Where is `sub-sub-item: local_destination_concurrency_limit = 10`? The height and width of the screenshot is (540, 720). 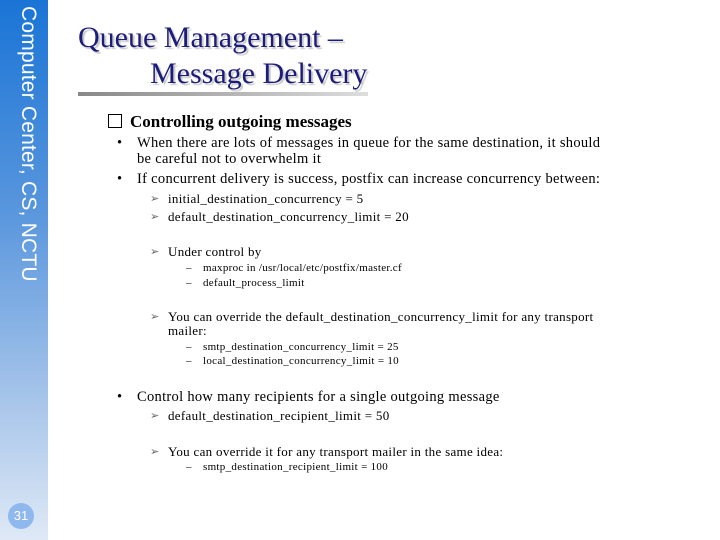
sub-sub-item: local_destination_concurrency_limit = 10 is located at coordinates (301, 361).